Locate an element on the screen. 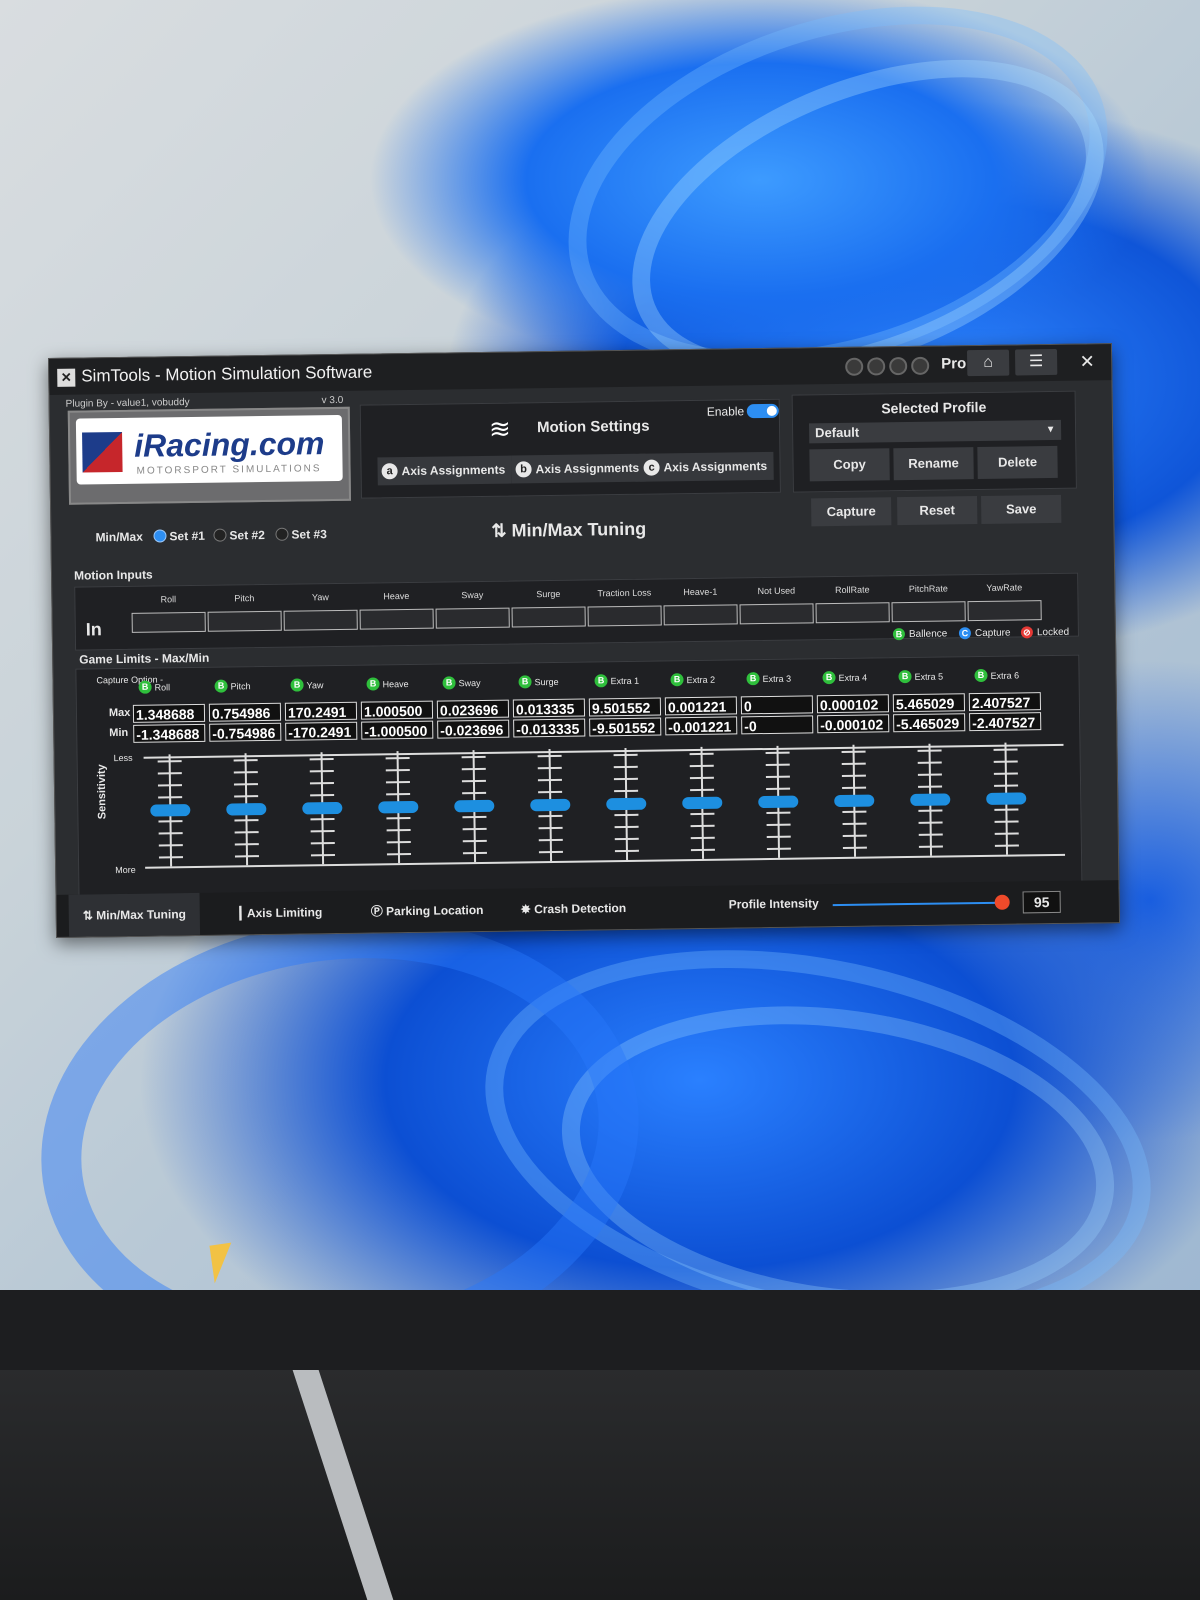  save-button: Save is located at coordinates (1021, 509).